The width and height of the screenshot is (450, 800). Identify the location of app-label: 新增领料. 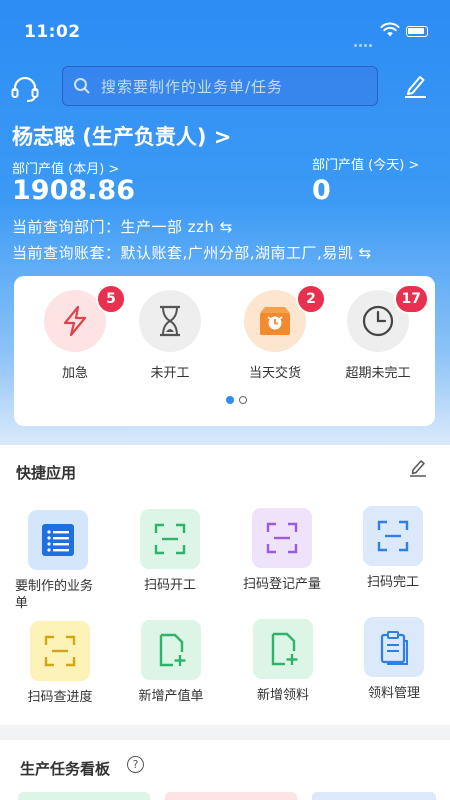
(282, 695).